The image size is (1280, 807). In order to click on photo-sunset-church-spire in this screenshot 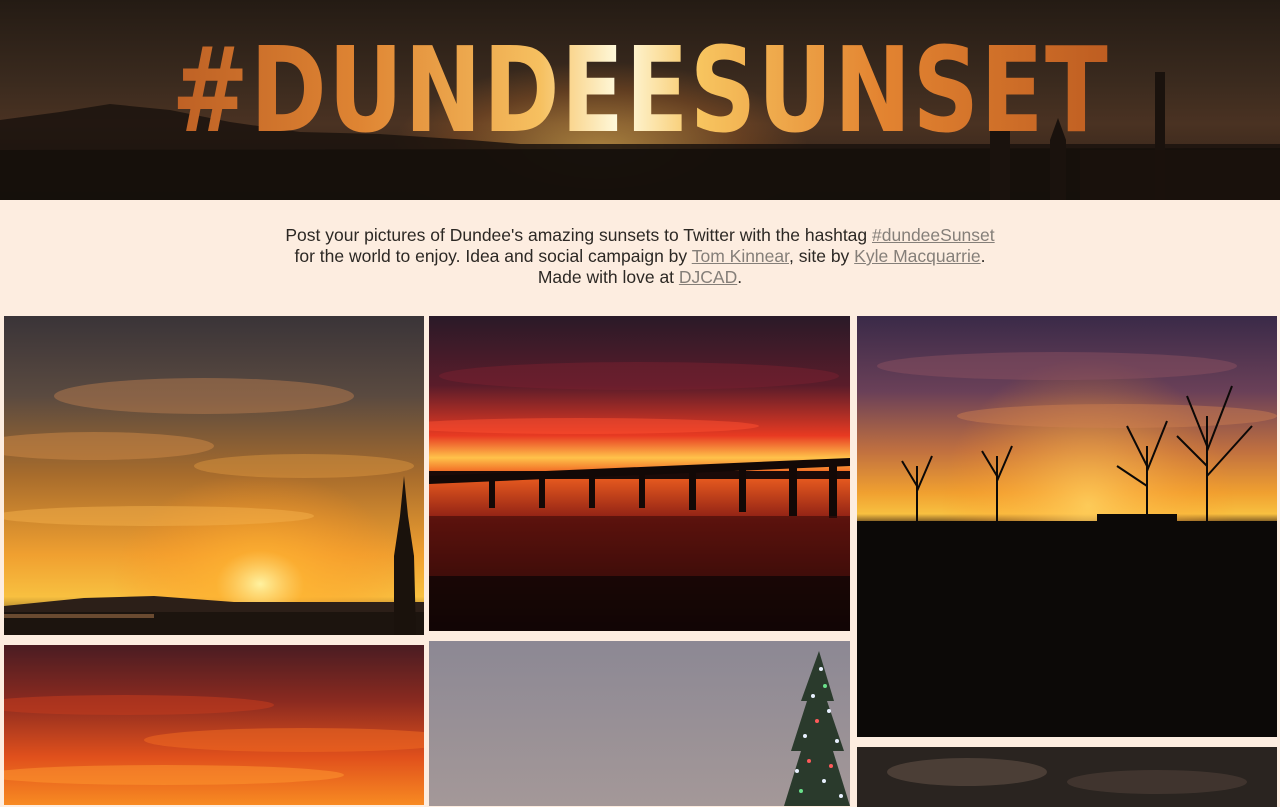, I will do `click(214, 475)`.